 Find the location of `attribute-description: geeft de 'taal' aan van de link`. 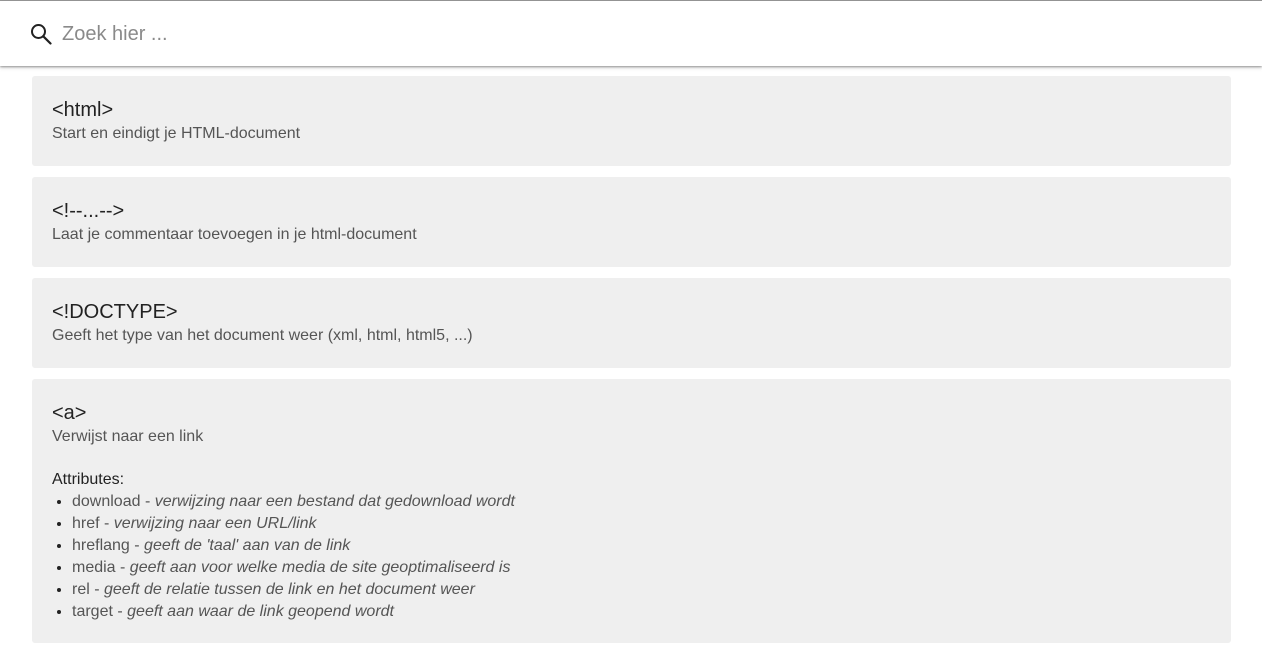

attribute-description: geeft de 'taal' aan van de link is located at coordinates (247, 545).